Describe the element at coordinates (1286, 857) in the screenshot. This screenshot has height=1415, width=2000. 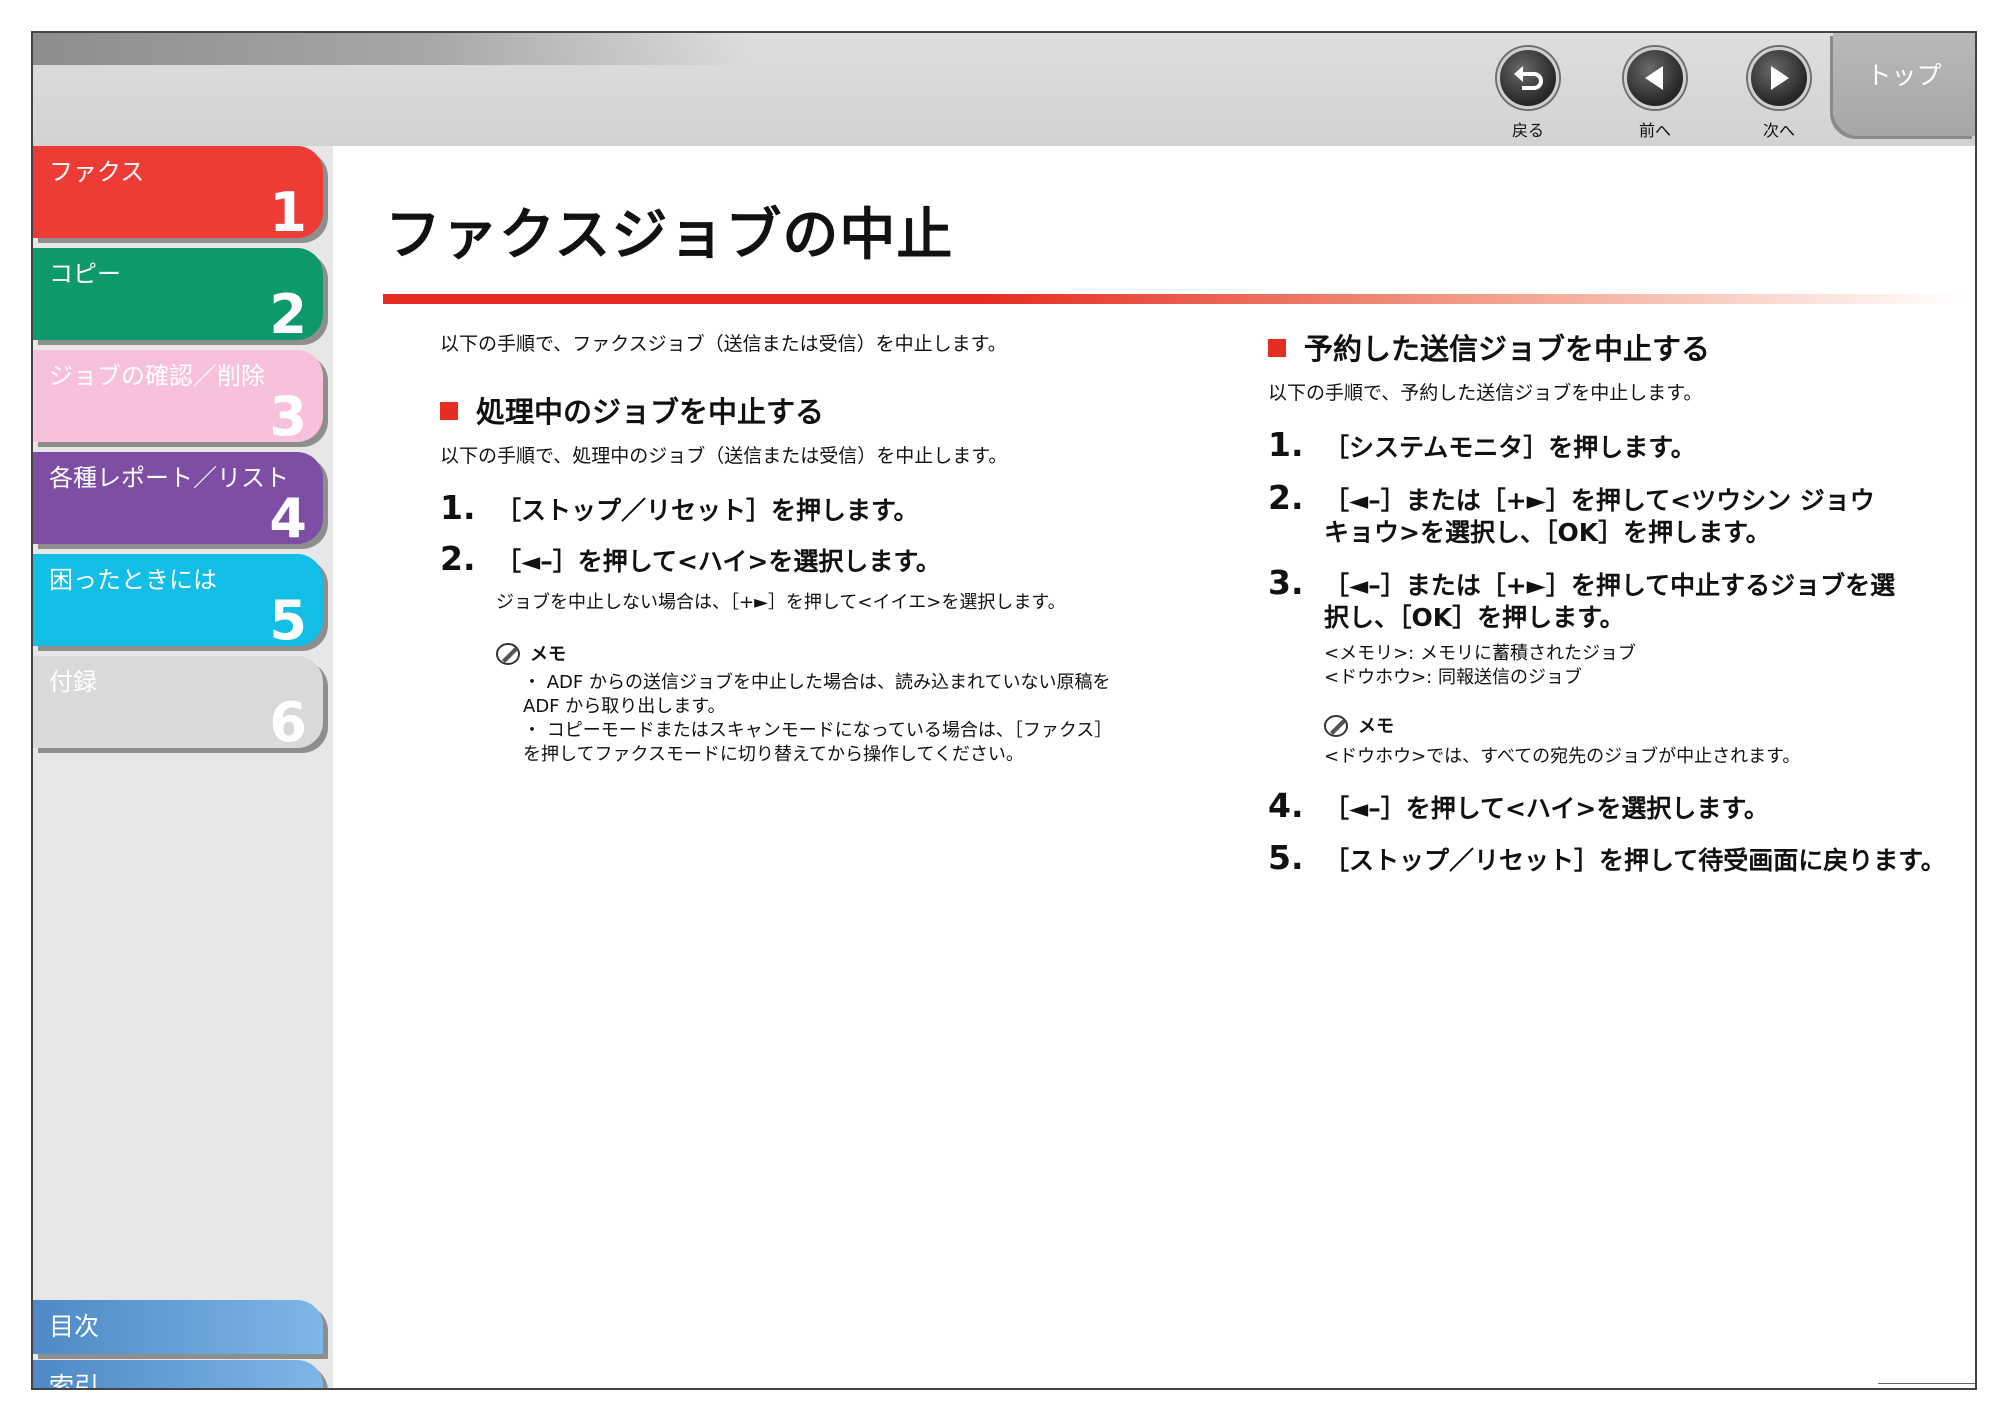
I see `step-number: 5.` at that location.